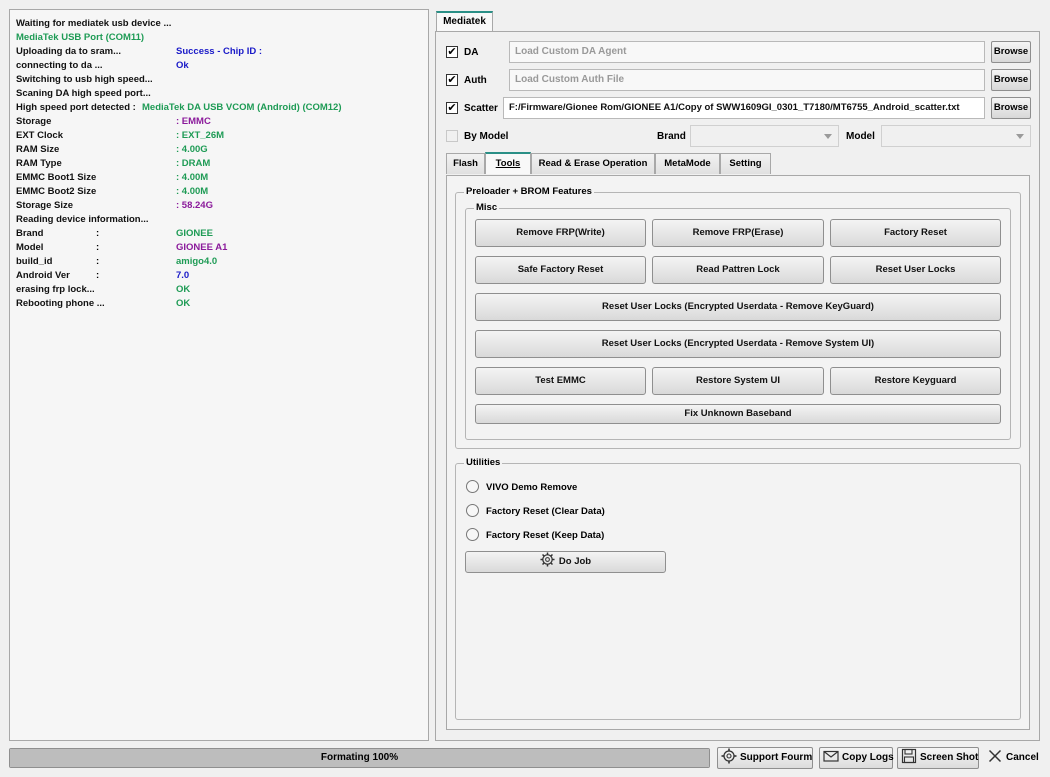 The width and height of the screenshot is (1050, 777). Describe the element at coordinates (472, 510) in the screenshot. I see `factory-reset-clear-radio` at that location.